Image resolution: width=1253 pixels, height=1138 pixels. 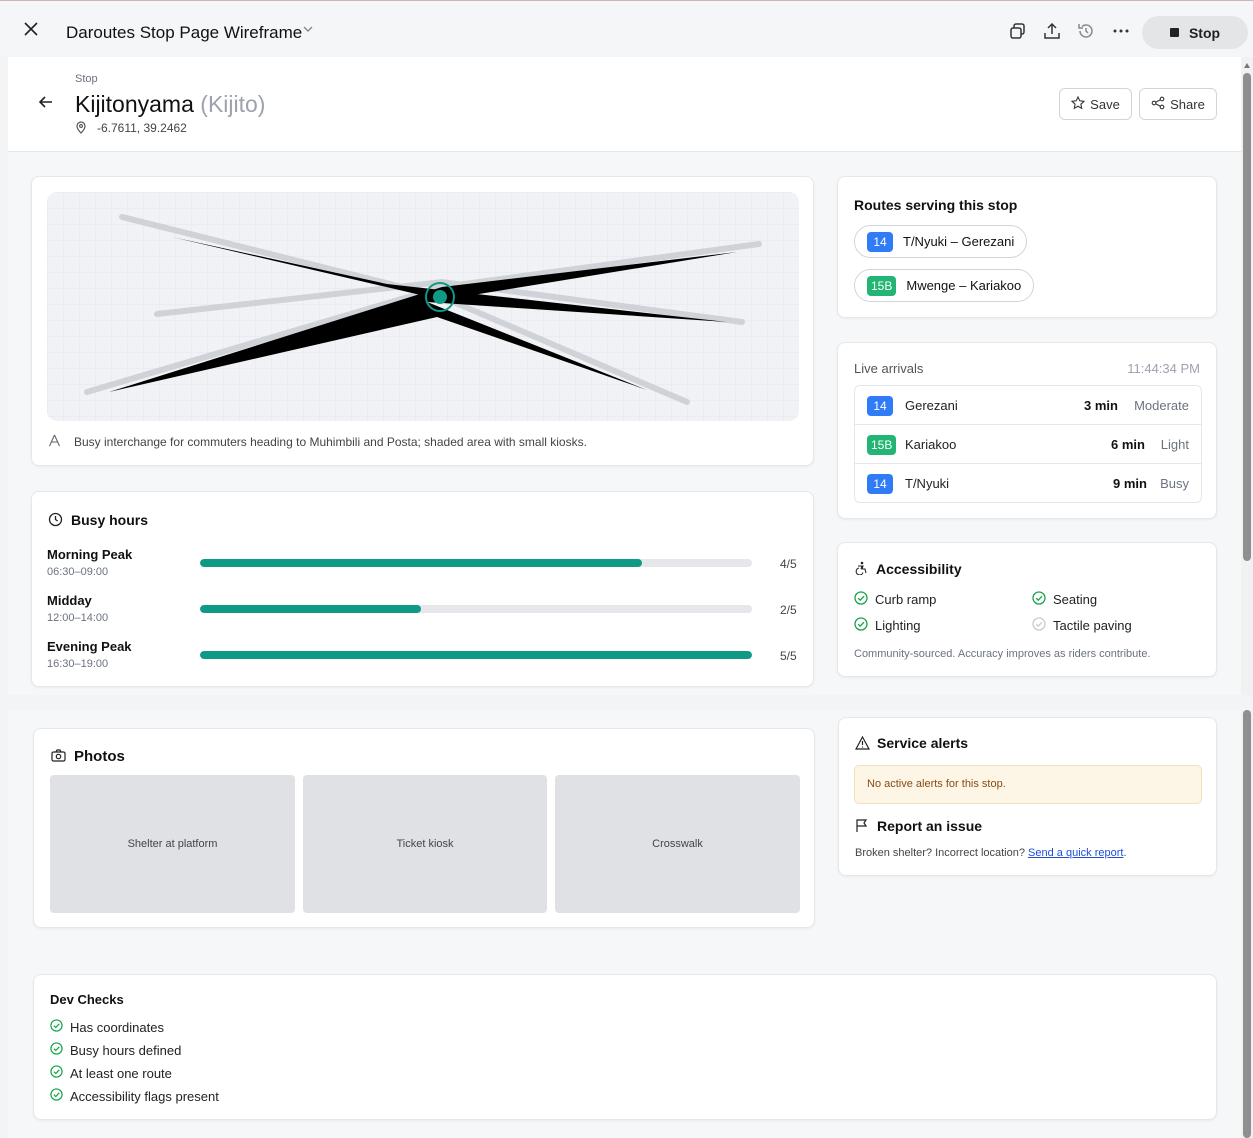 What do you see at coordinates (78, 572) in the screenshot?
I see `busy-row-time: 06:30–09:00` at bounding box center [78, 572].